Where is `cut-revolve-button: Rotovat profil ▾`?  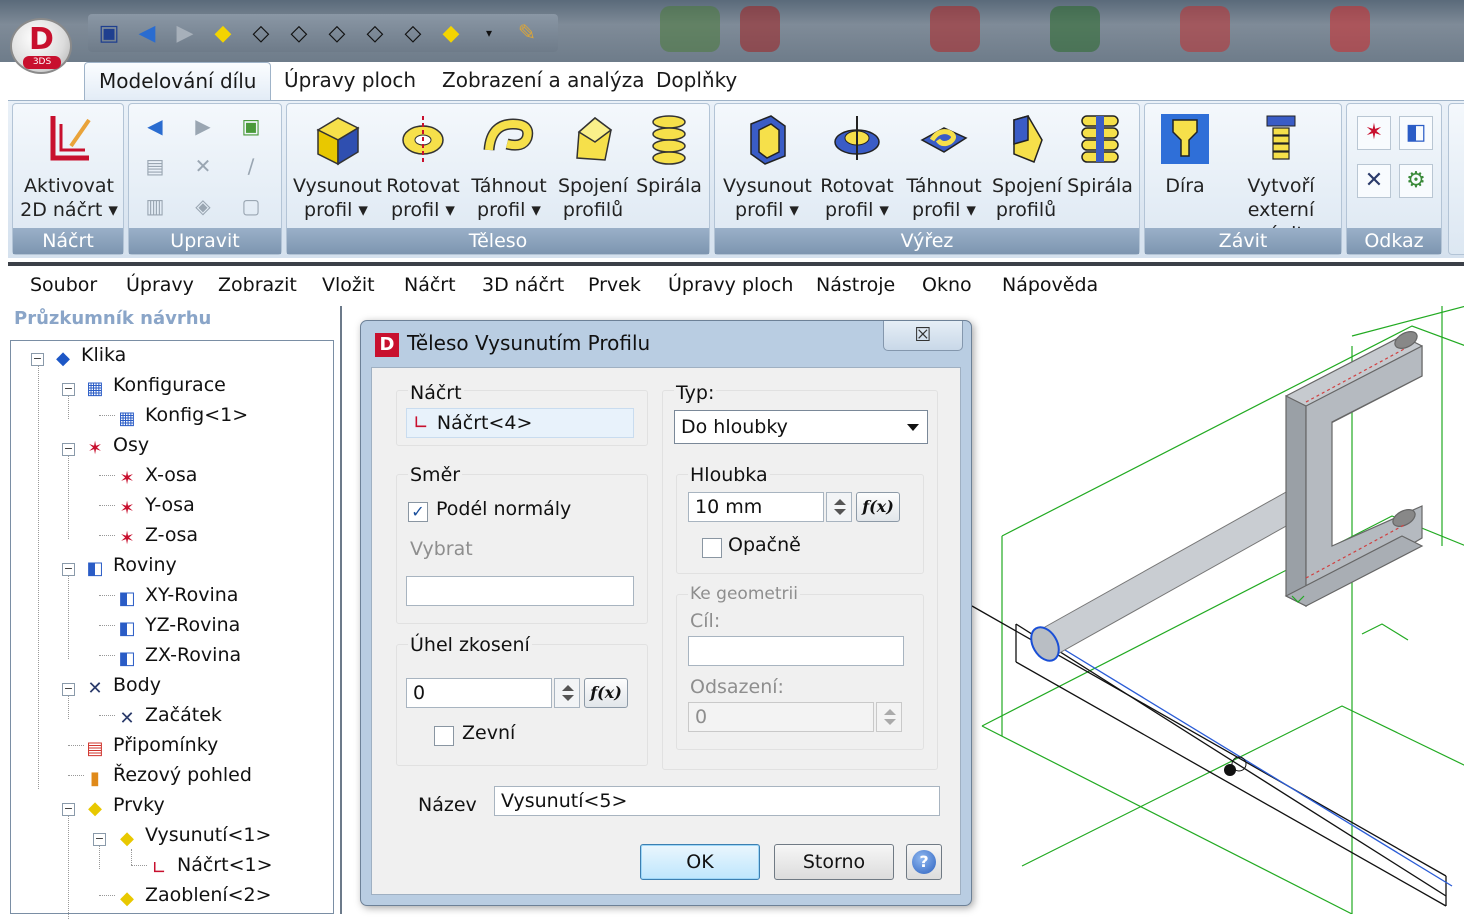 cut-revolve-button: Rotovat profil ▾ is located at coordinates (857, 166).